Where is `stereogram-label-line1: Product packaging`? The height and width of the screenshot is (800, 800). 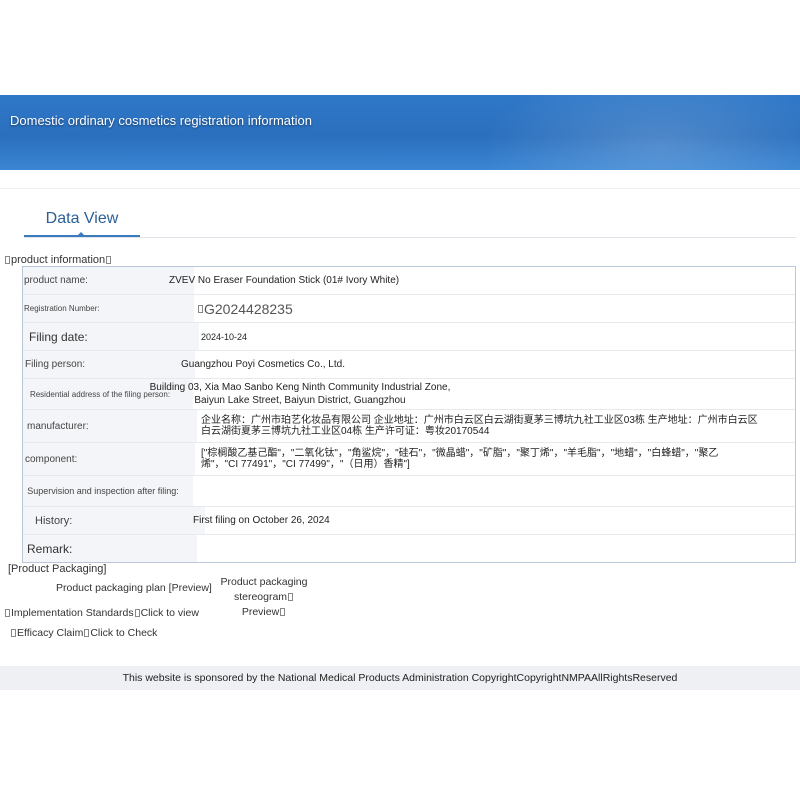
stereogram-label-line1: Product packaging is located at coordinates (264, 582).